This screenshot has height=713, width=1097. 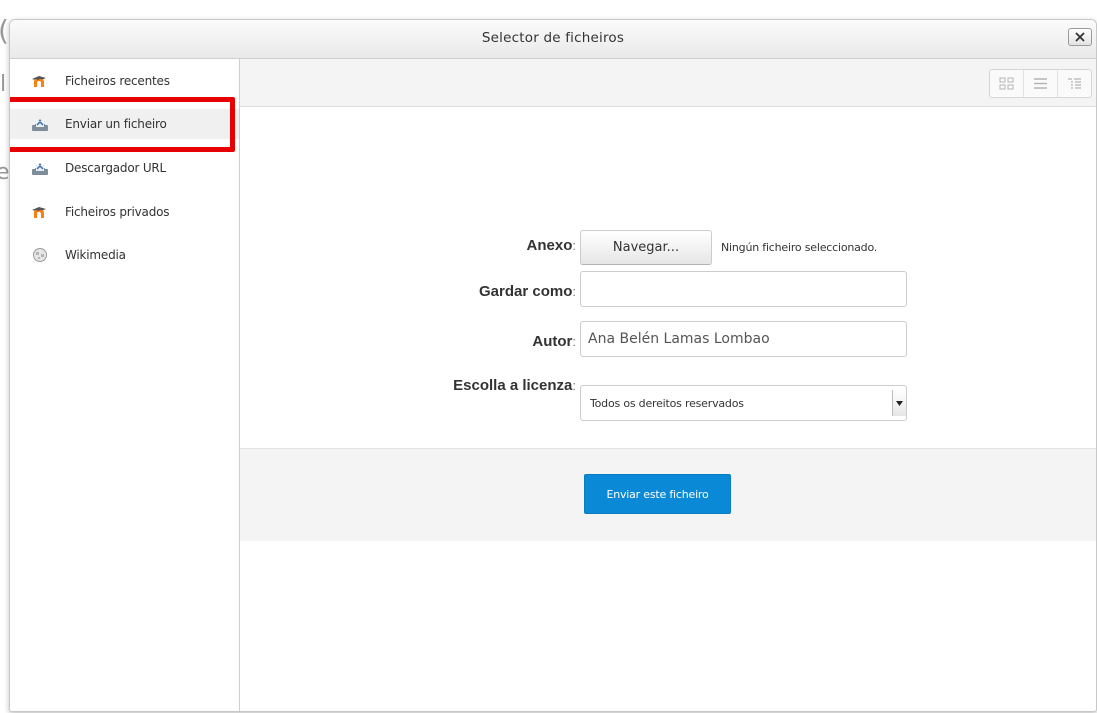 What do you see at coordinates (95, 255) in the screenshot?
I see `sidebar-item-label: Wikimedia` at bounding box center [95, 255].